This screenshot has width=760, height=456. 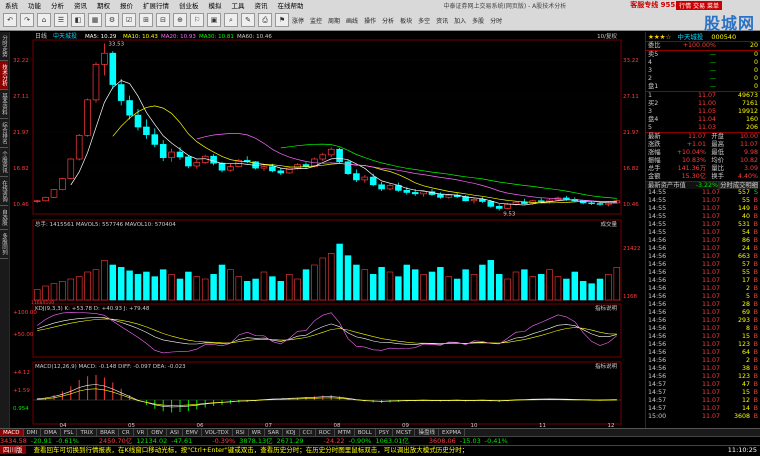 I want to click on indicator-tab: VR, so click(x=141, y=432).